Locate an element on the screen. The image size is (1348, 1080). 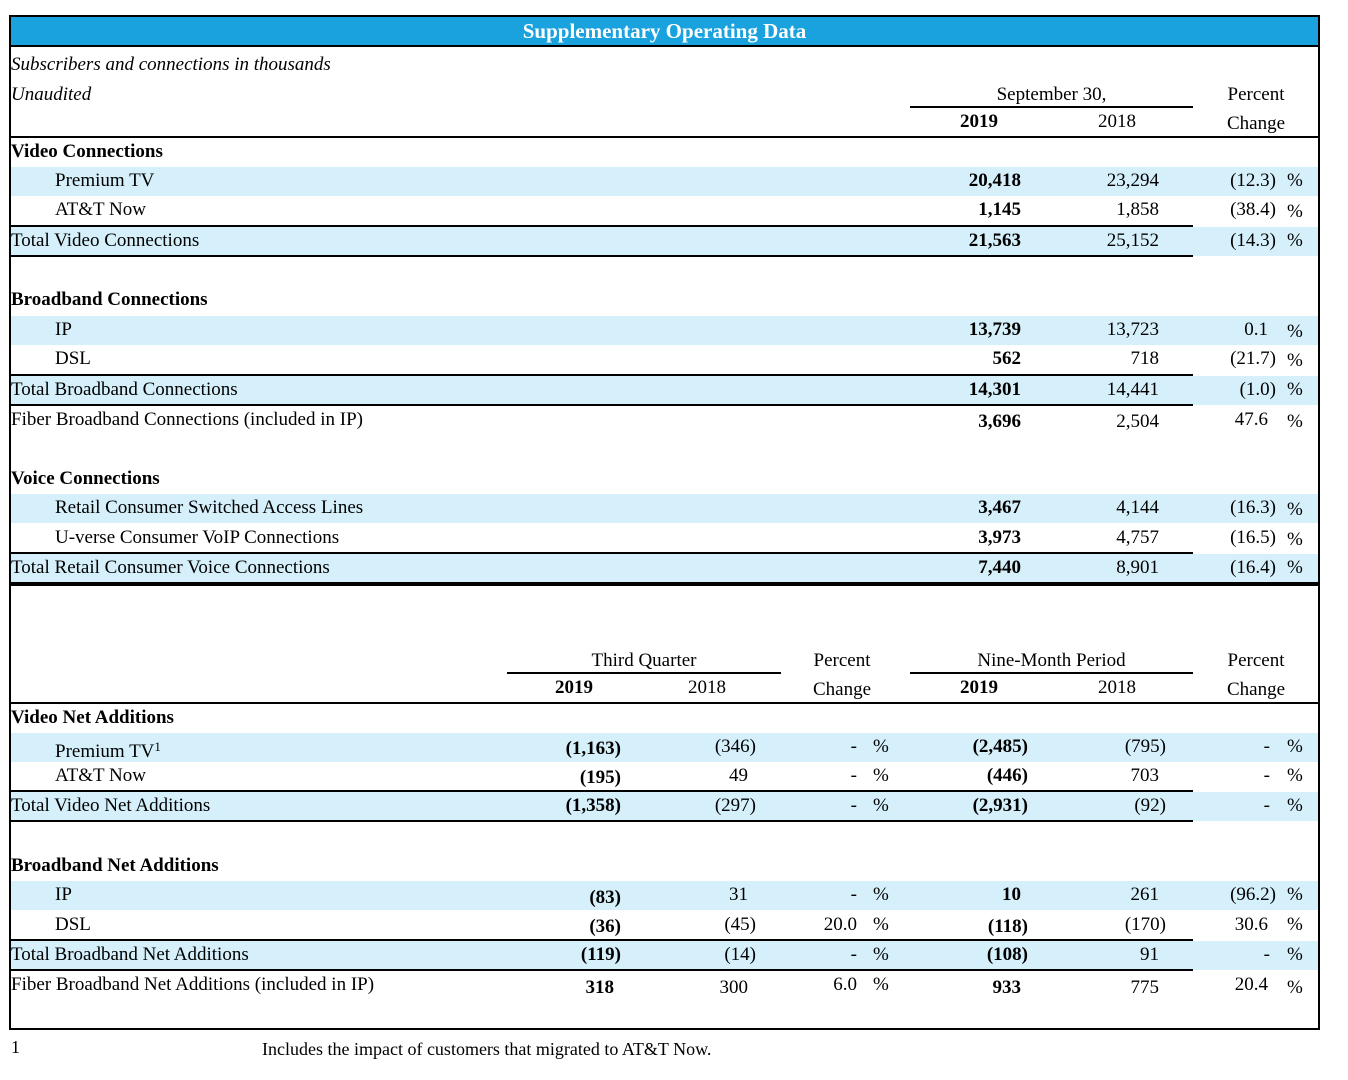
page-title: Supplementary Operating Data is located at coordinates (664, 31).